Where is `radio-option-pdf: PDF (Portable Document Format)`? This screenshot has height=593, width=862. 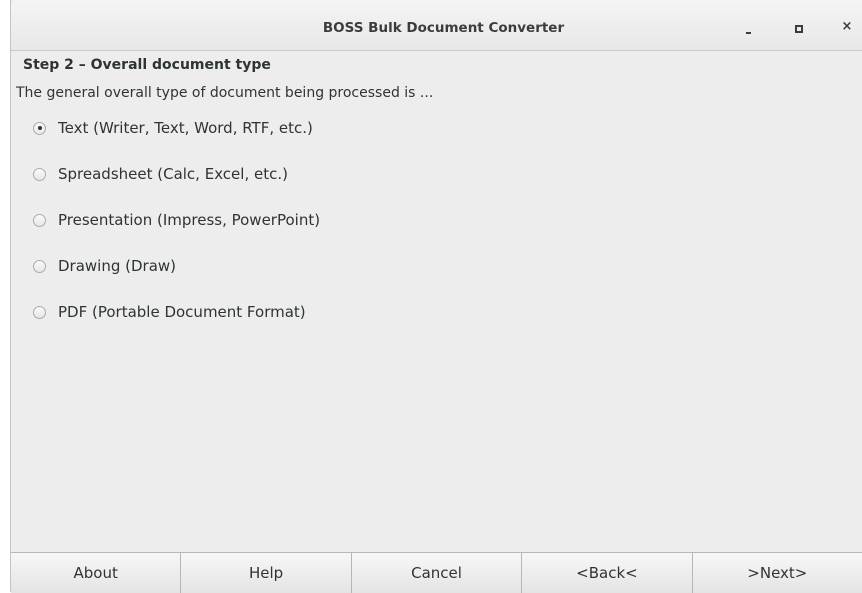 radio-option-pdf: PDF (Portable Document Format) is located at coordinates (283, 312).